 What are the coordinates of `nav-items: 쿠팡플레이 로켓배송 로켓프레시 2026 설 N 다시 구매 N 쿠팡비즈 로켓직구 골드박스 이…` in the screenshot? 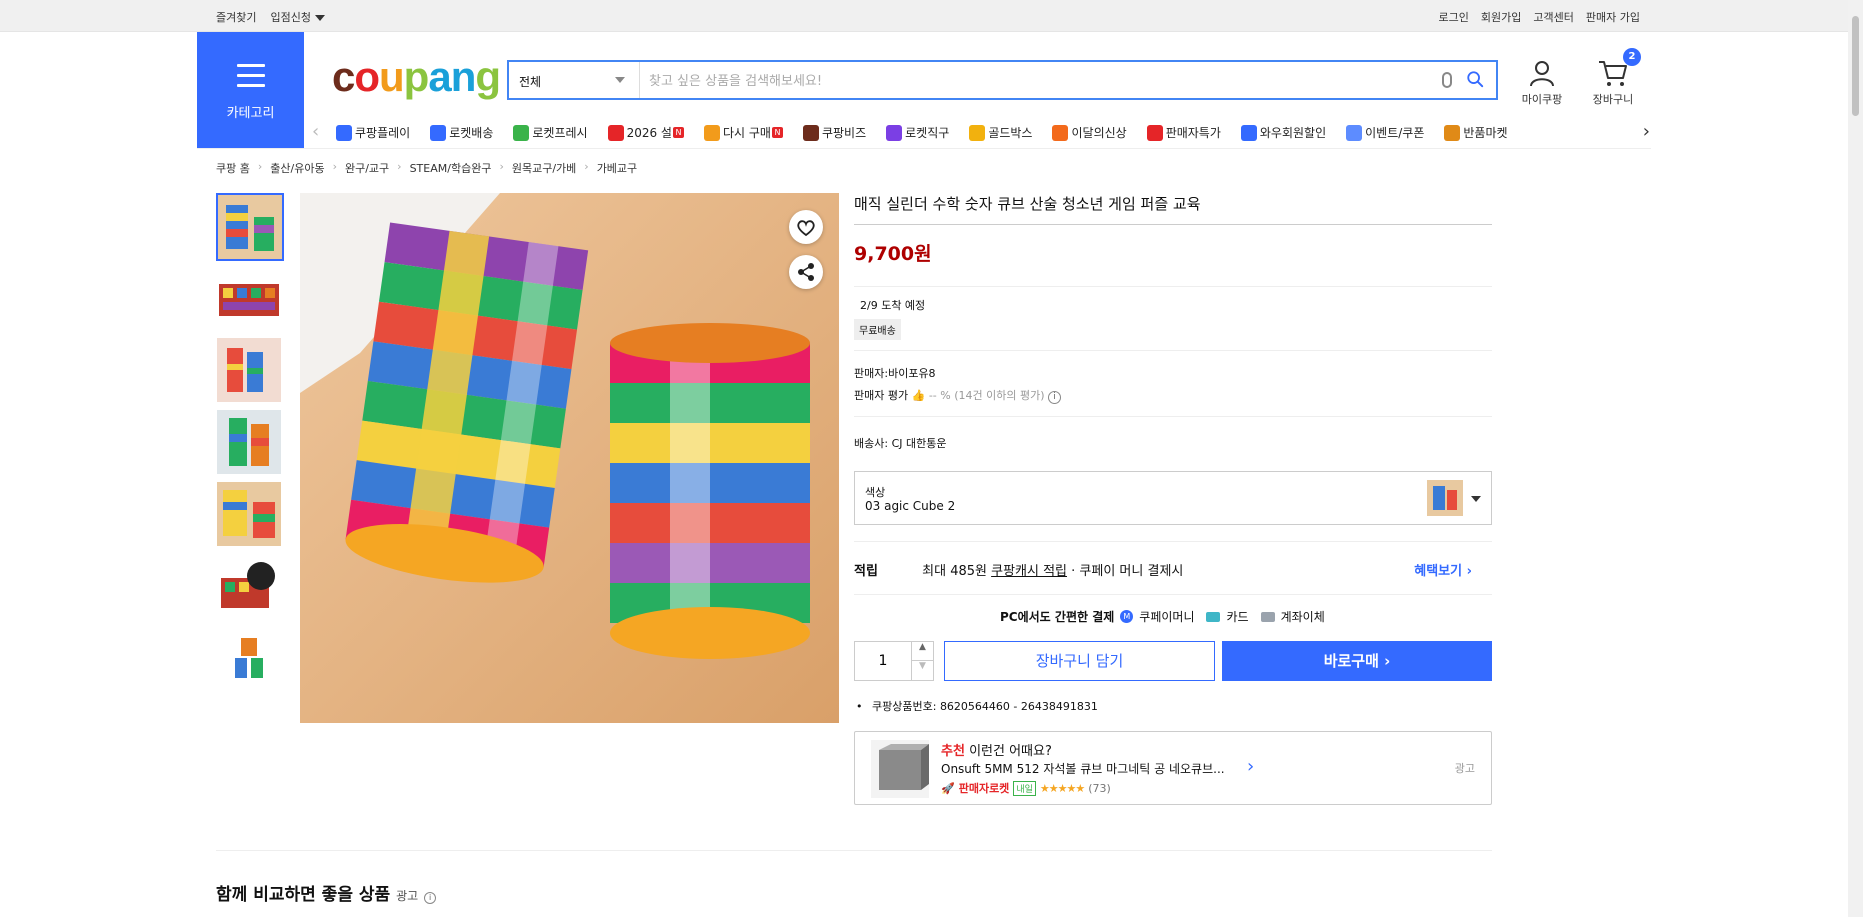 It's located at (932, 132).